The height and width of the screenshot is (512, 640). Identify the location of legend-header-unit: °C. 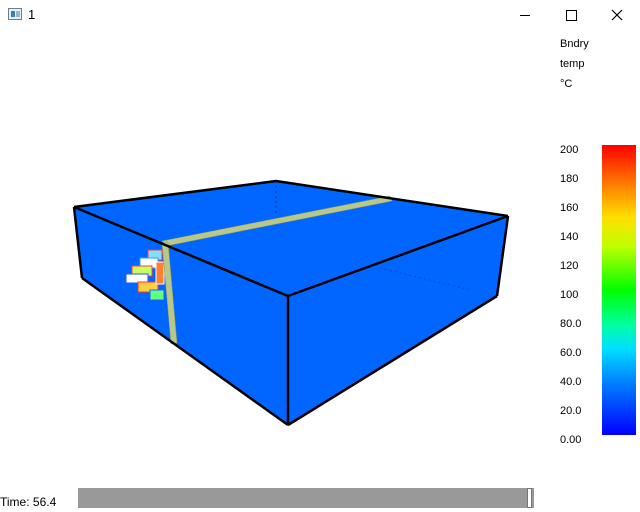
(566, 84).